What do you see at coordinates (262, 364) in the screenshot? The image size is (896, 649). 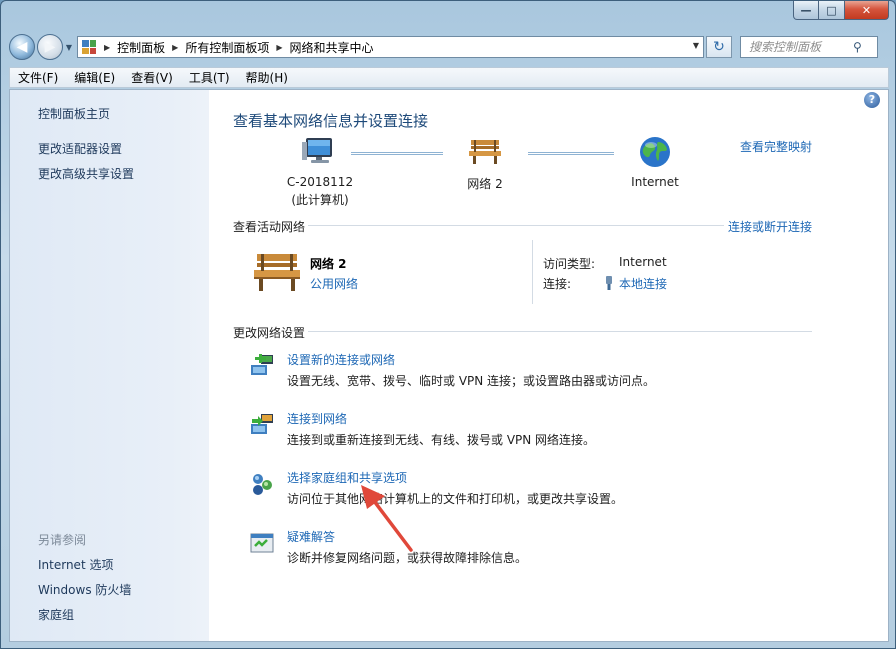 I see `new-connection-icon` at bounding box center [262, 364].